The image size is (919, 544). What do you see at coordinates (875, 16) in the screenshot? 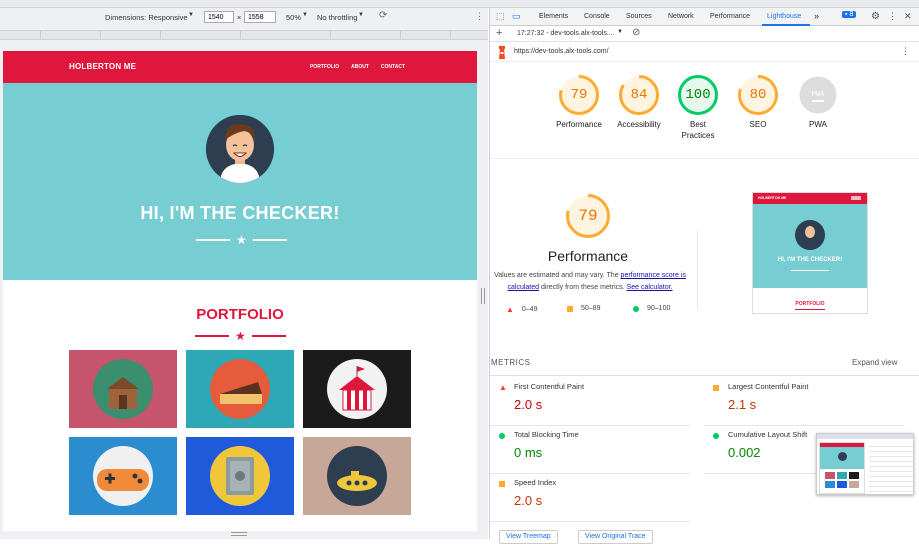
I see `gear-icon: ⚙` at bounding box center [875, 16].